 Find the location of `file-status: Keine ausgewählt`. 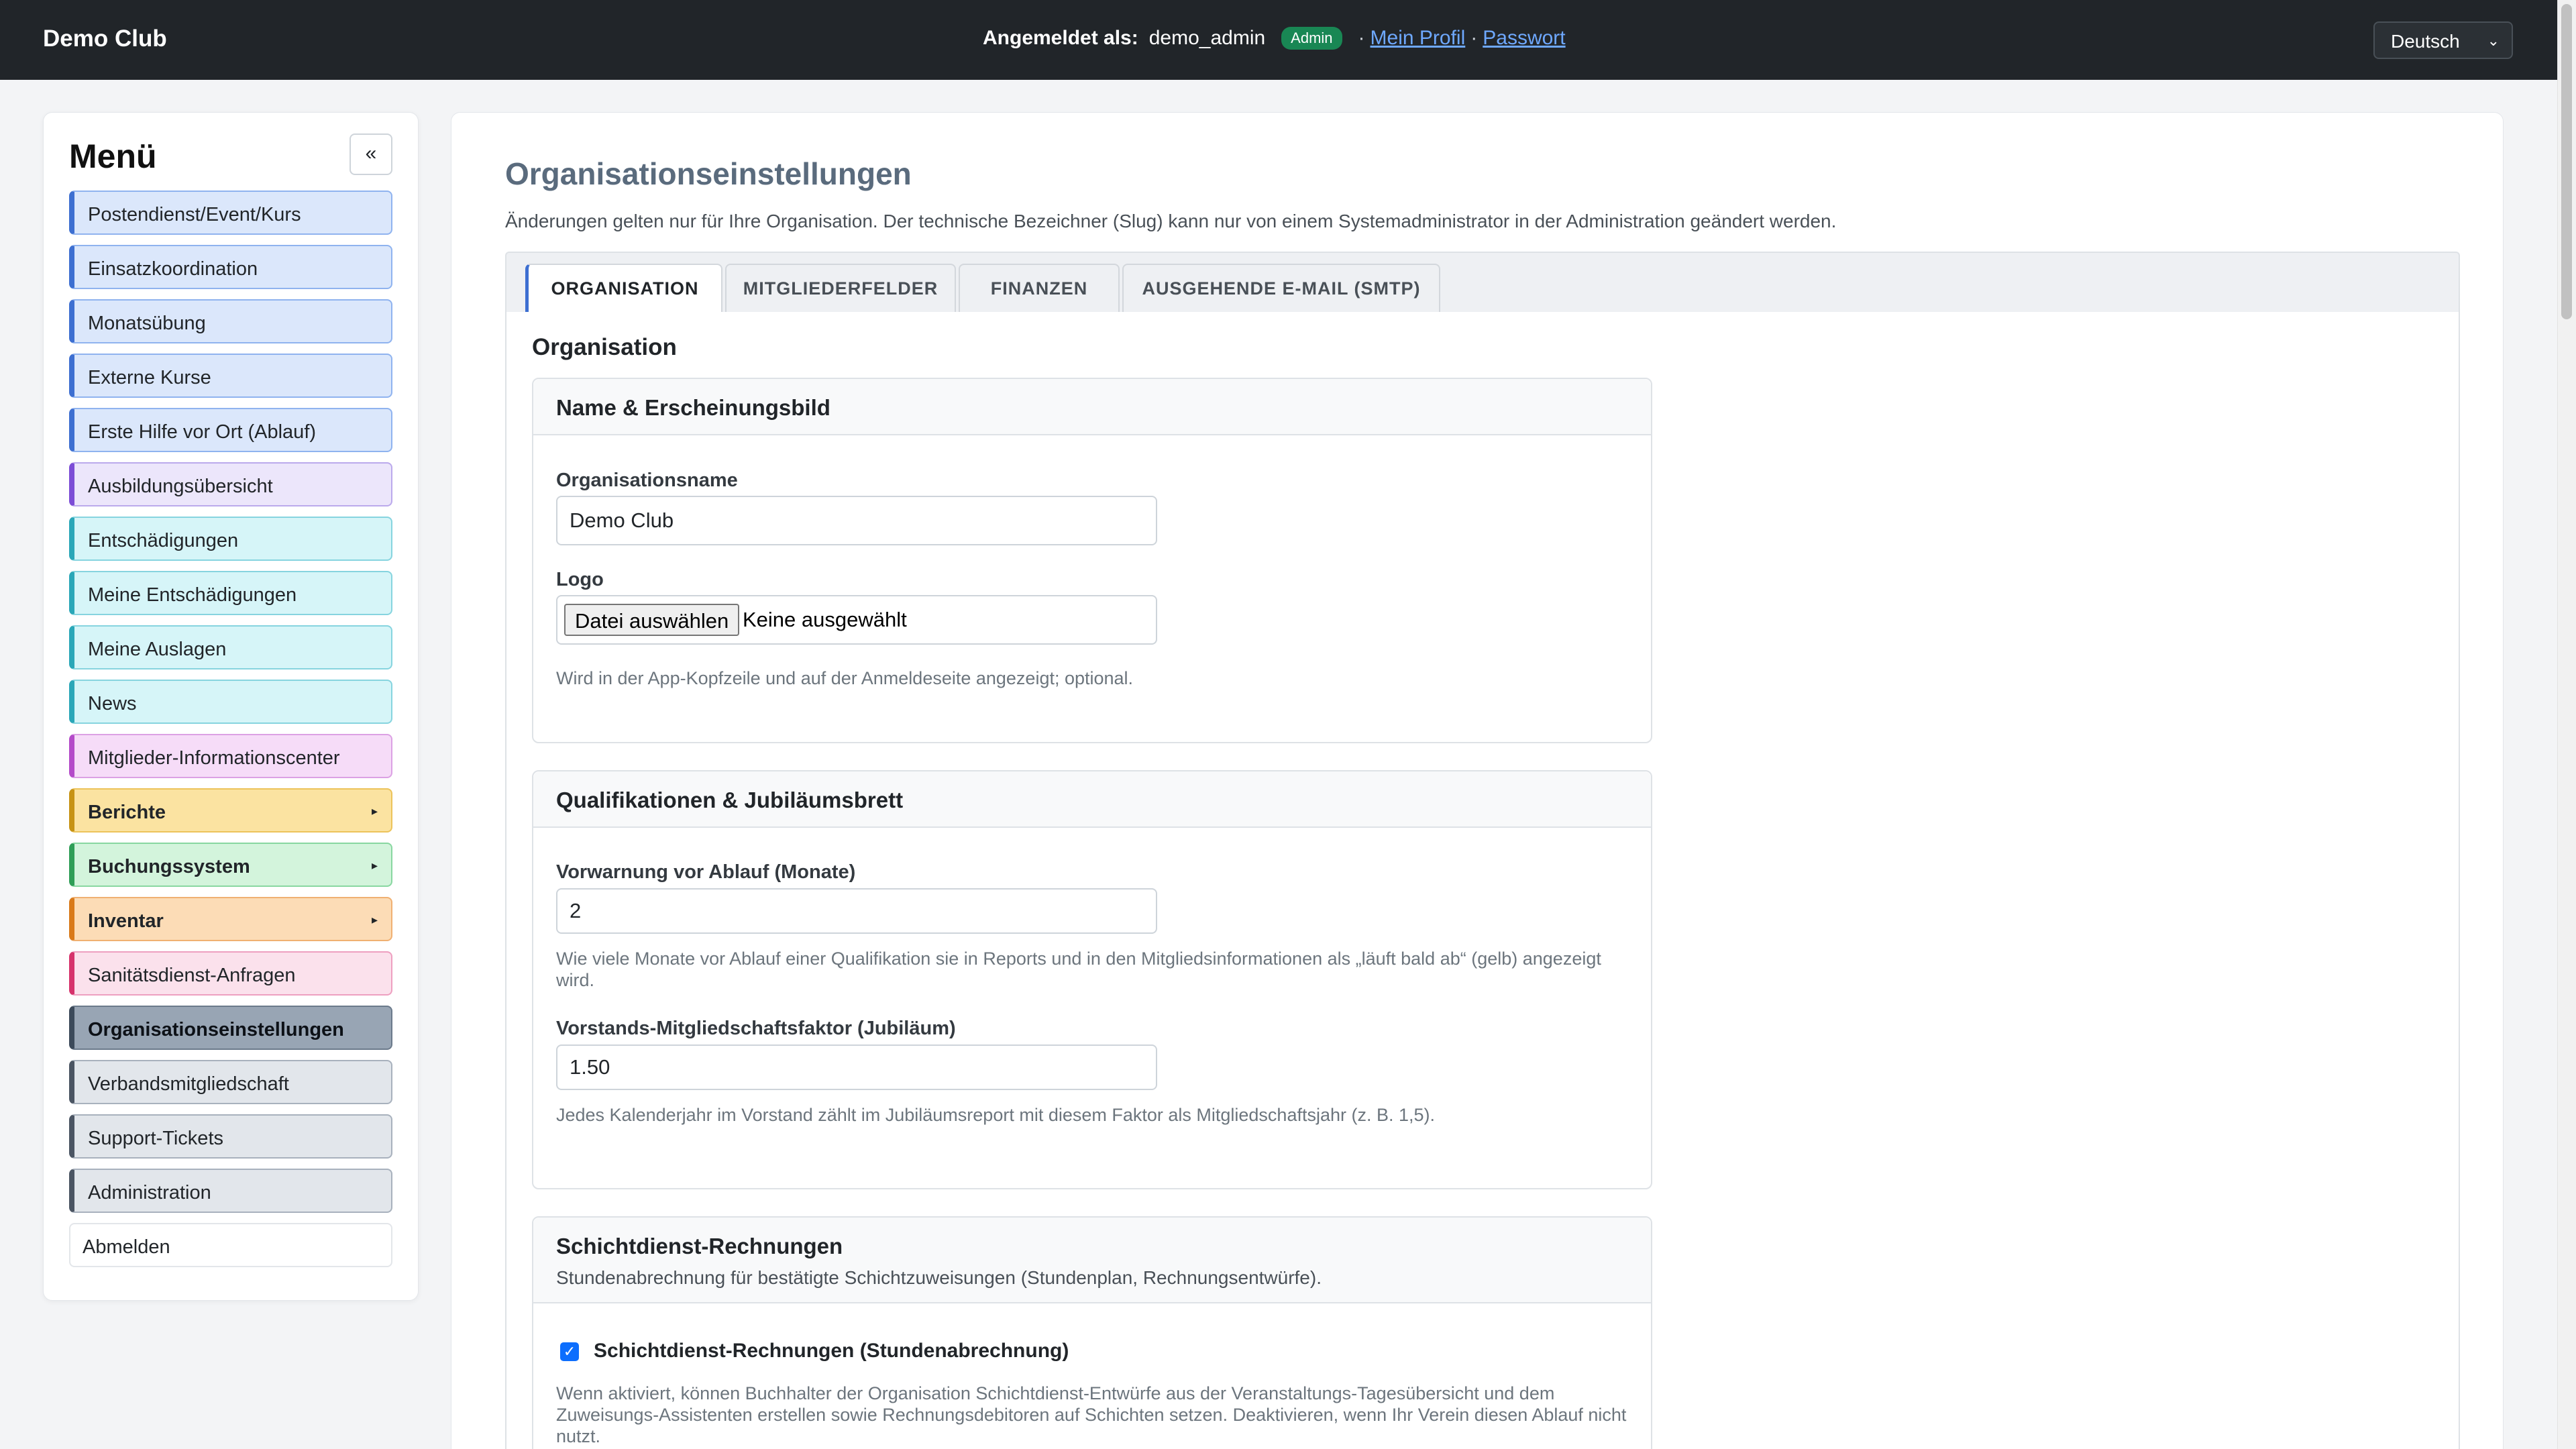

file-status: Keine ausgewählt is located at coordinates (825, 619).